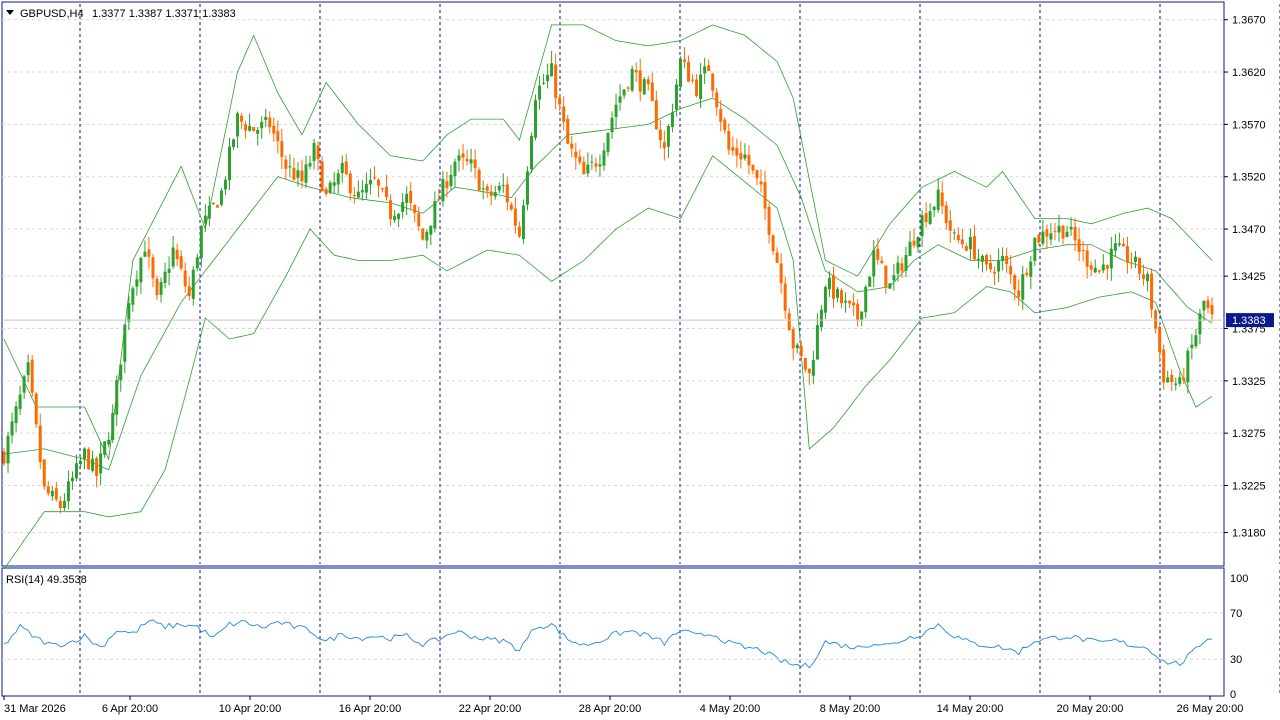  What do you see at coordinates (1249, 178) in the screenshot?
I see `price-tick-label: 1.3520` at bounding box center [1249, 178].